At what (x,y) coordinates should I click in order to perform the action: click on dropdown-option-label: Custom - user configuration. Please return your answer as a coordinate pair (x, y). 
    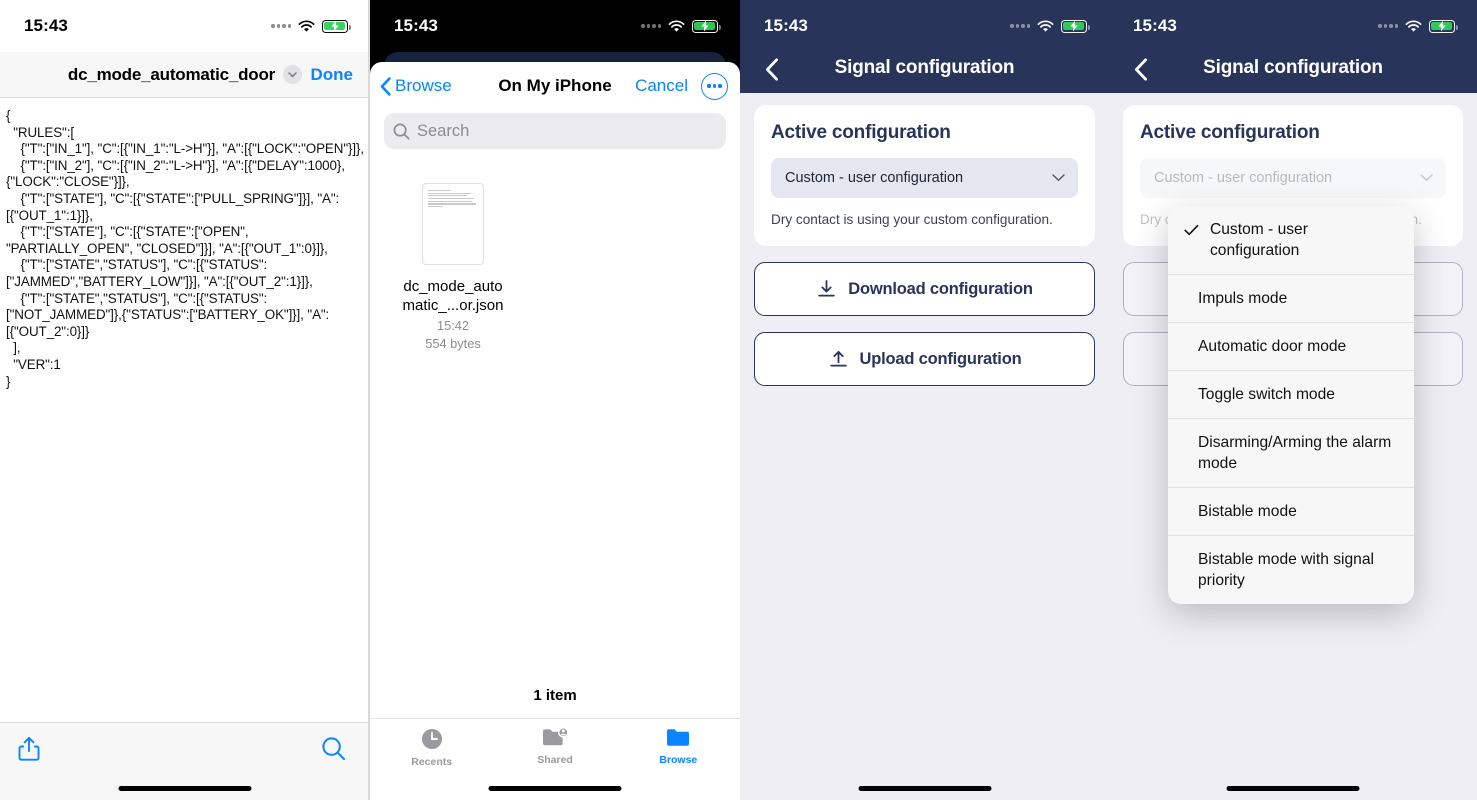
    Looking at the image, I should click on (1259, 240).